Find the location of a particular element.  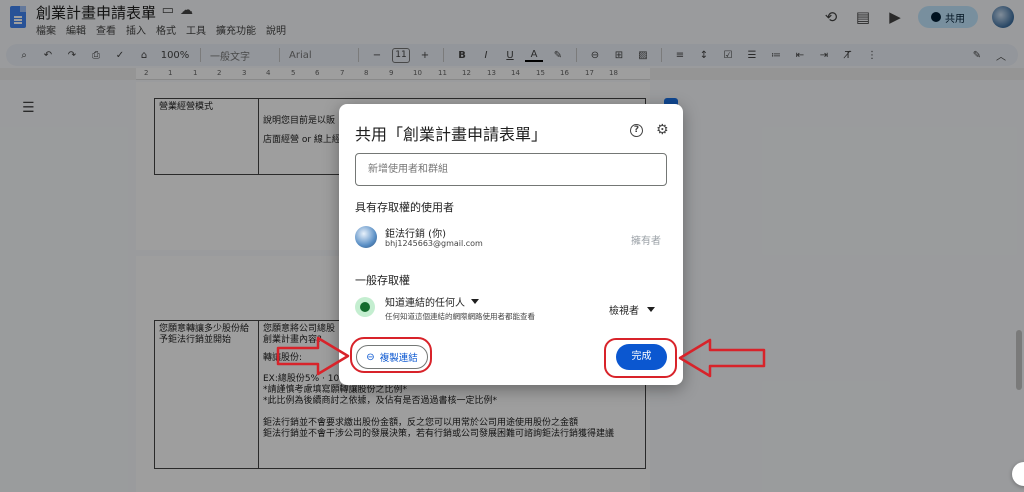

role-label: 檢視者 is located at coordinates (624, 311).